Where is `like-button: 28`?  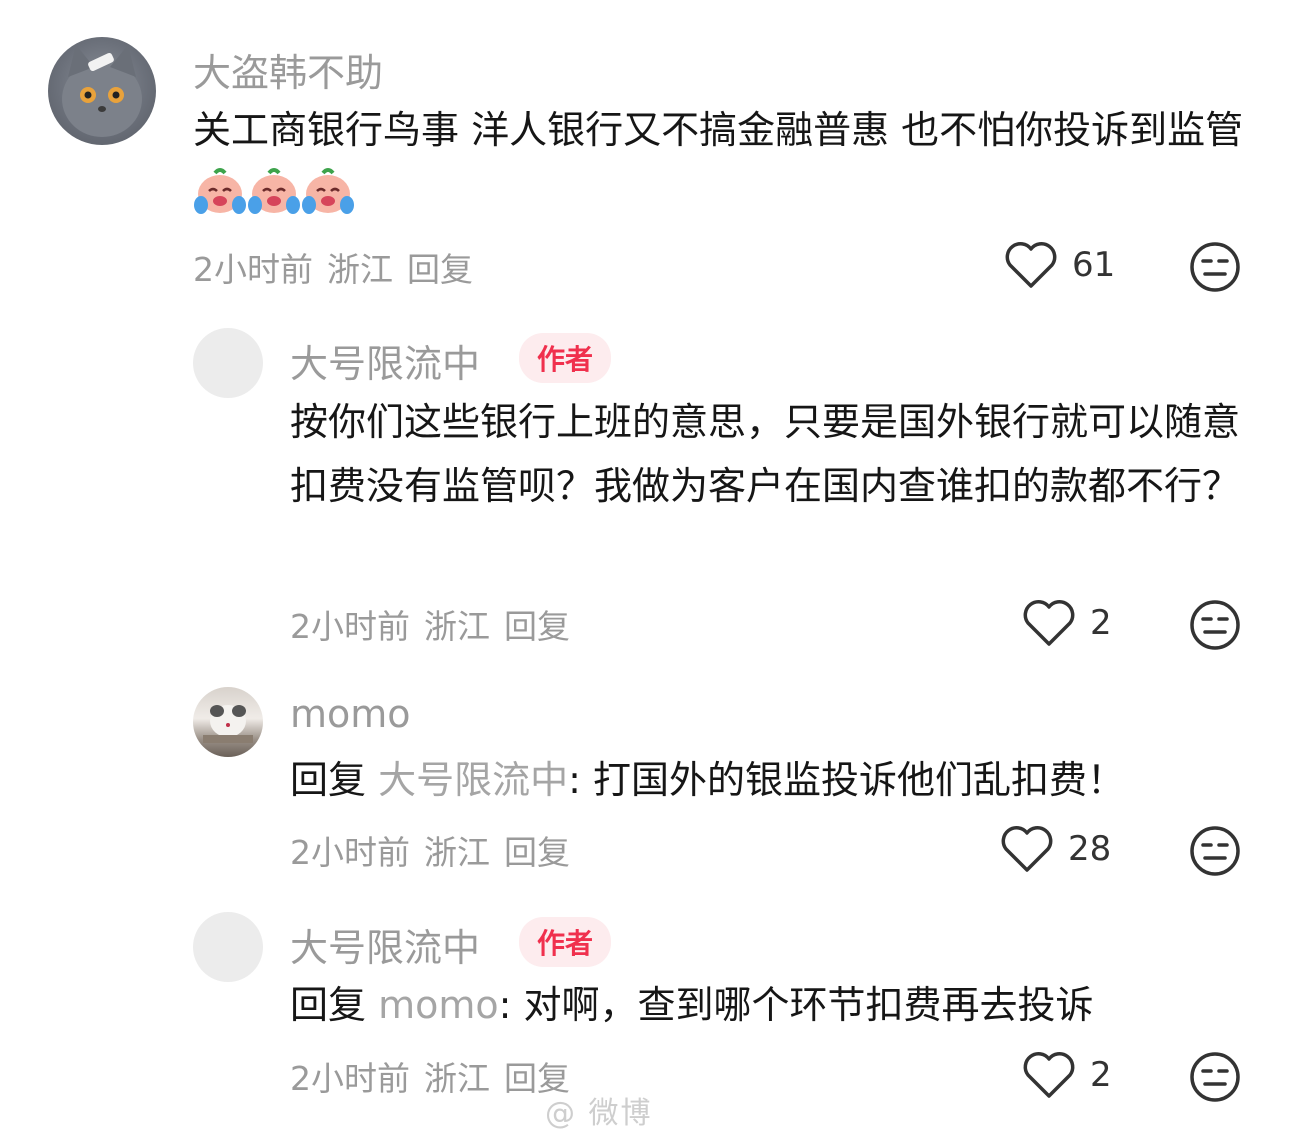 like-button: 28 is located at coordinates (1055, 849).